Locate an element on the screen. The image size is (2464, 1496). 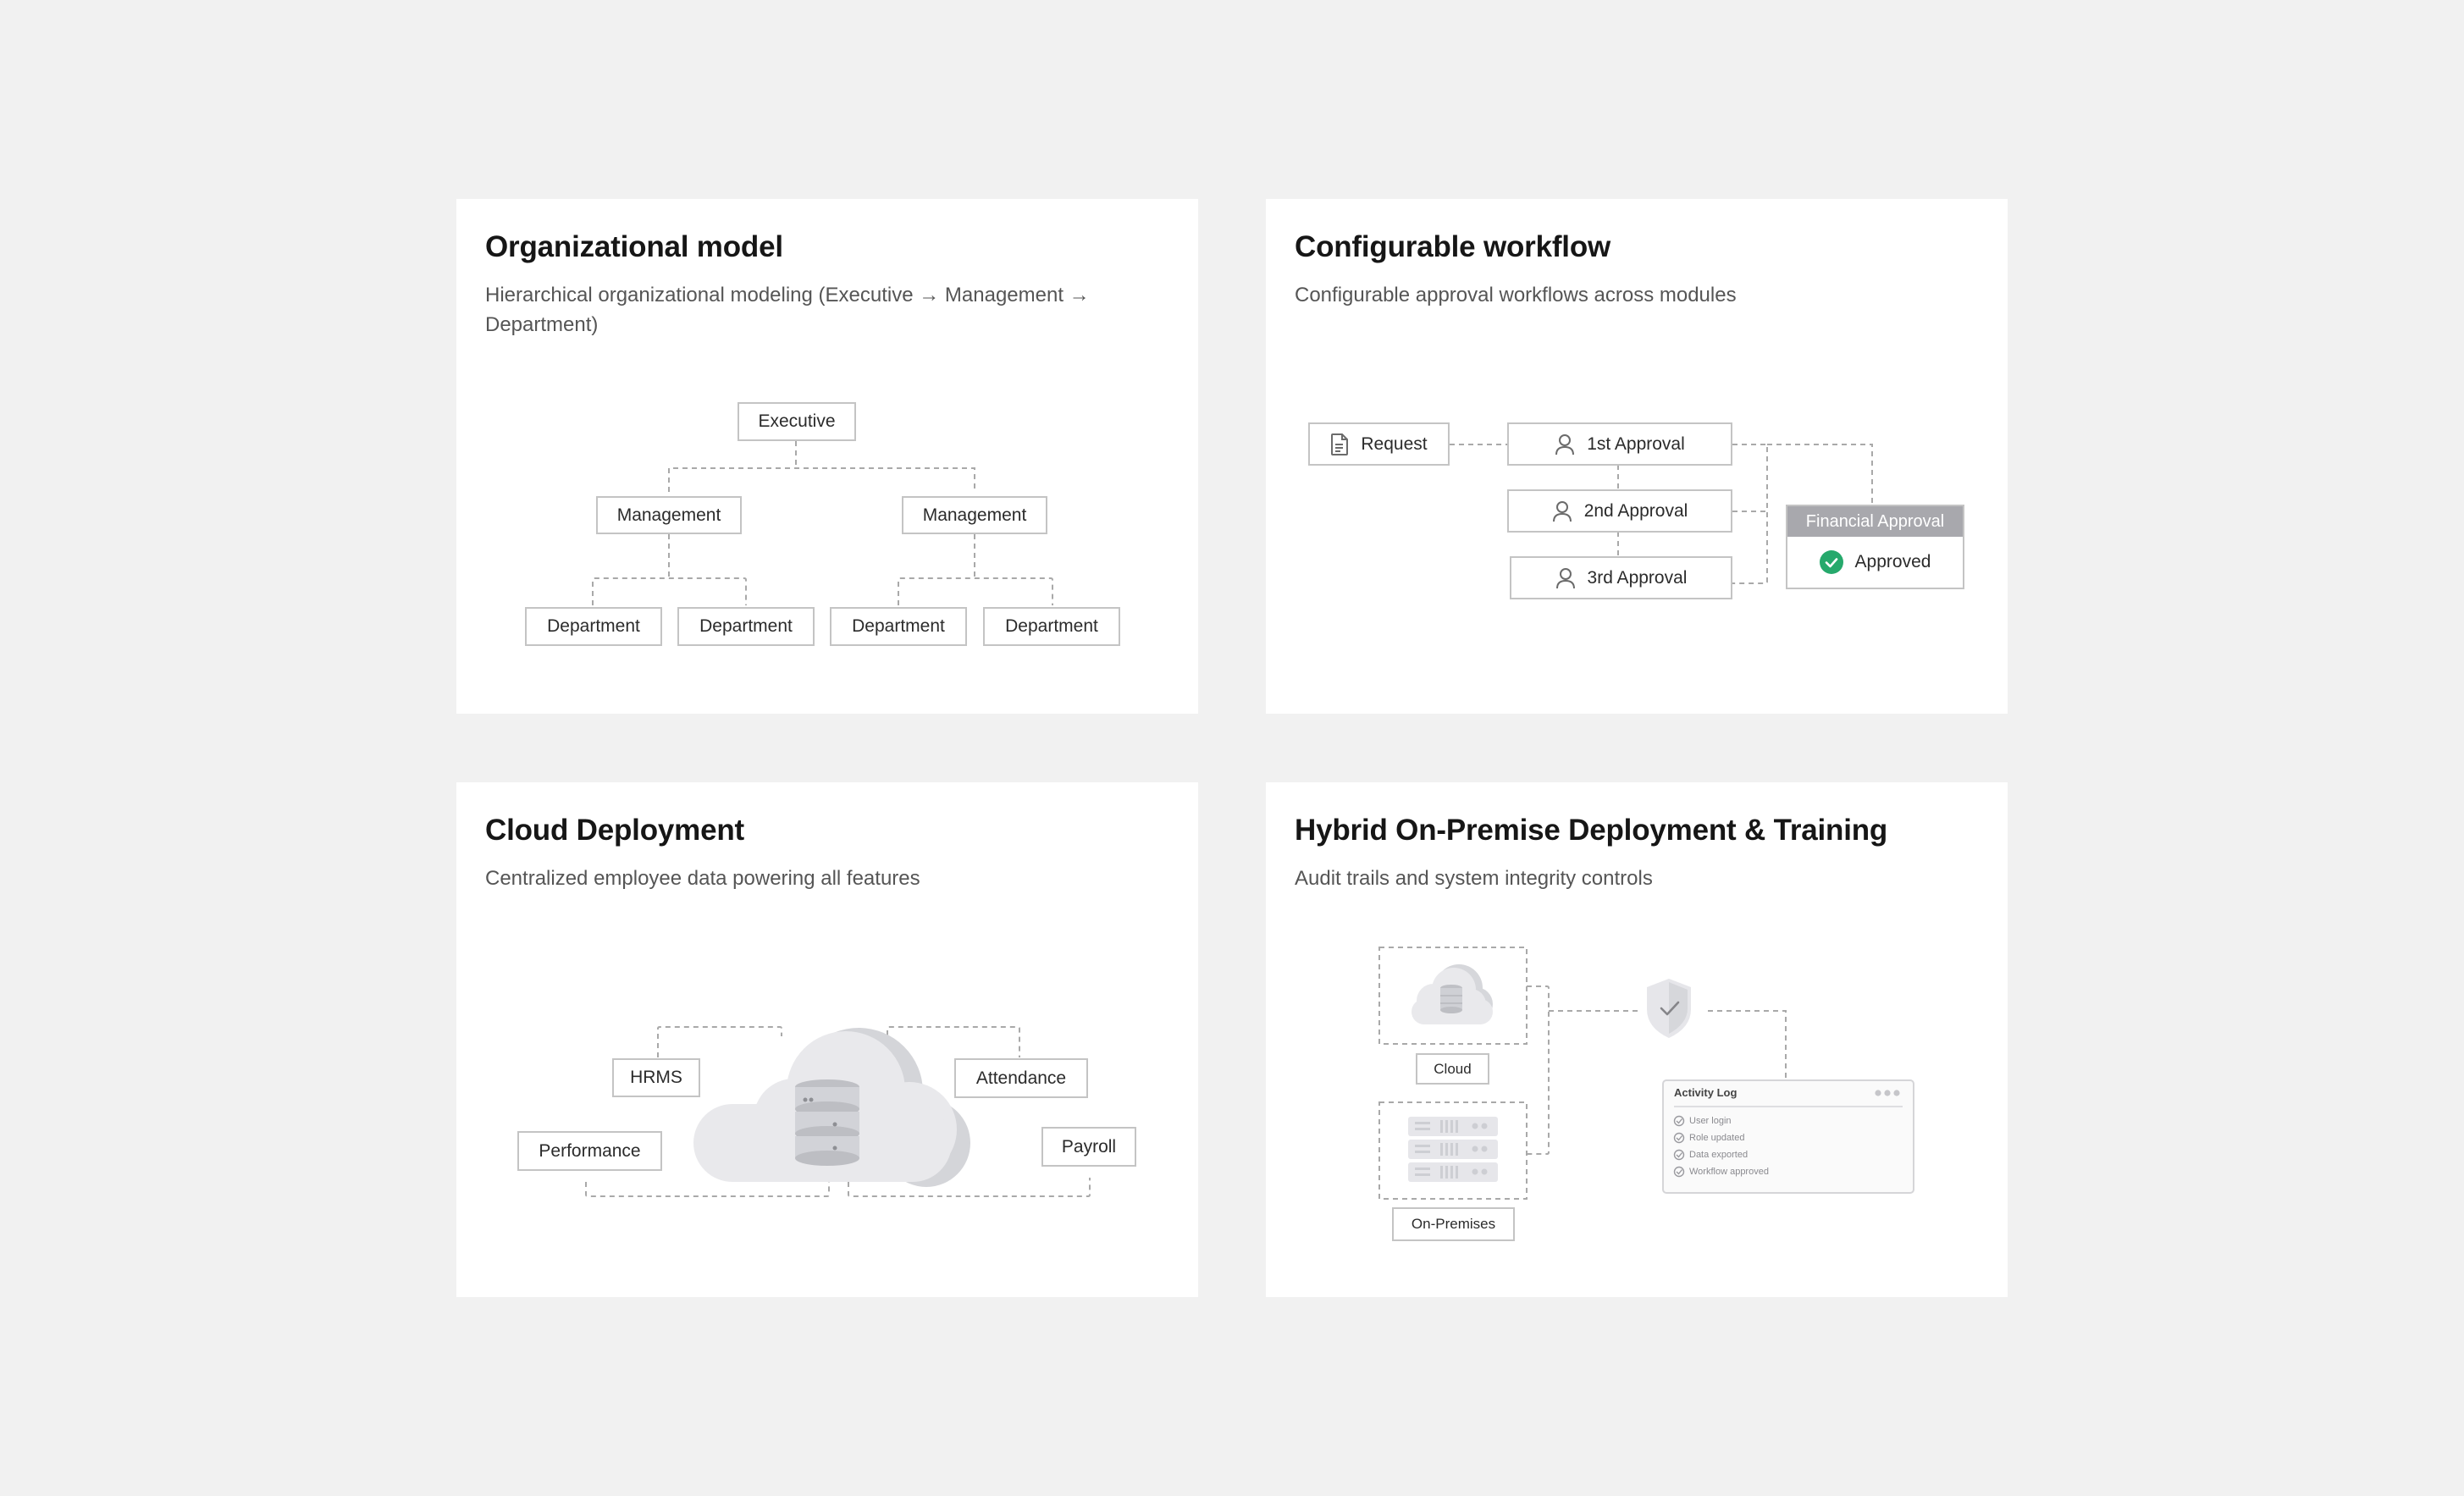
check-circle-icon is located at coordinates (1831, 562).